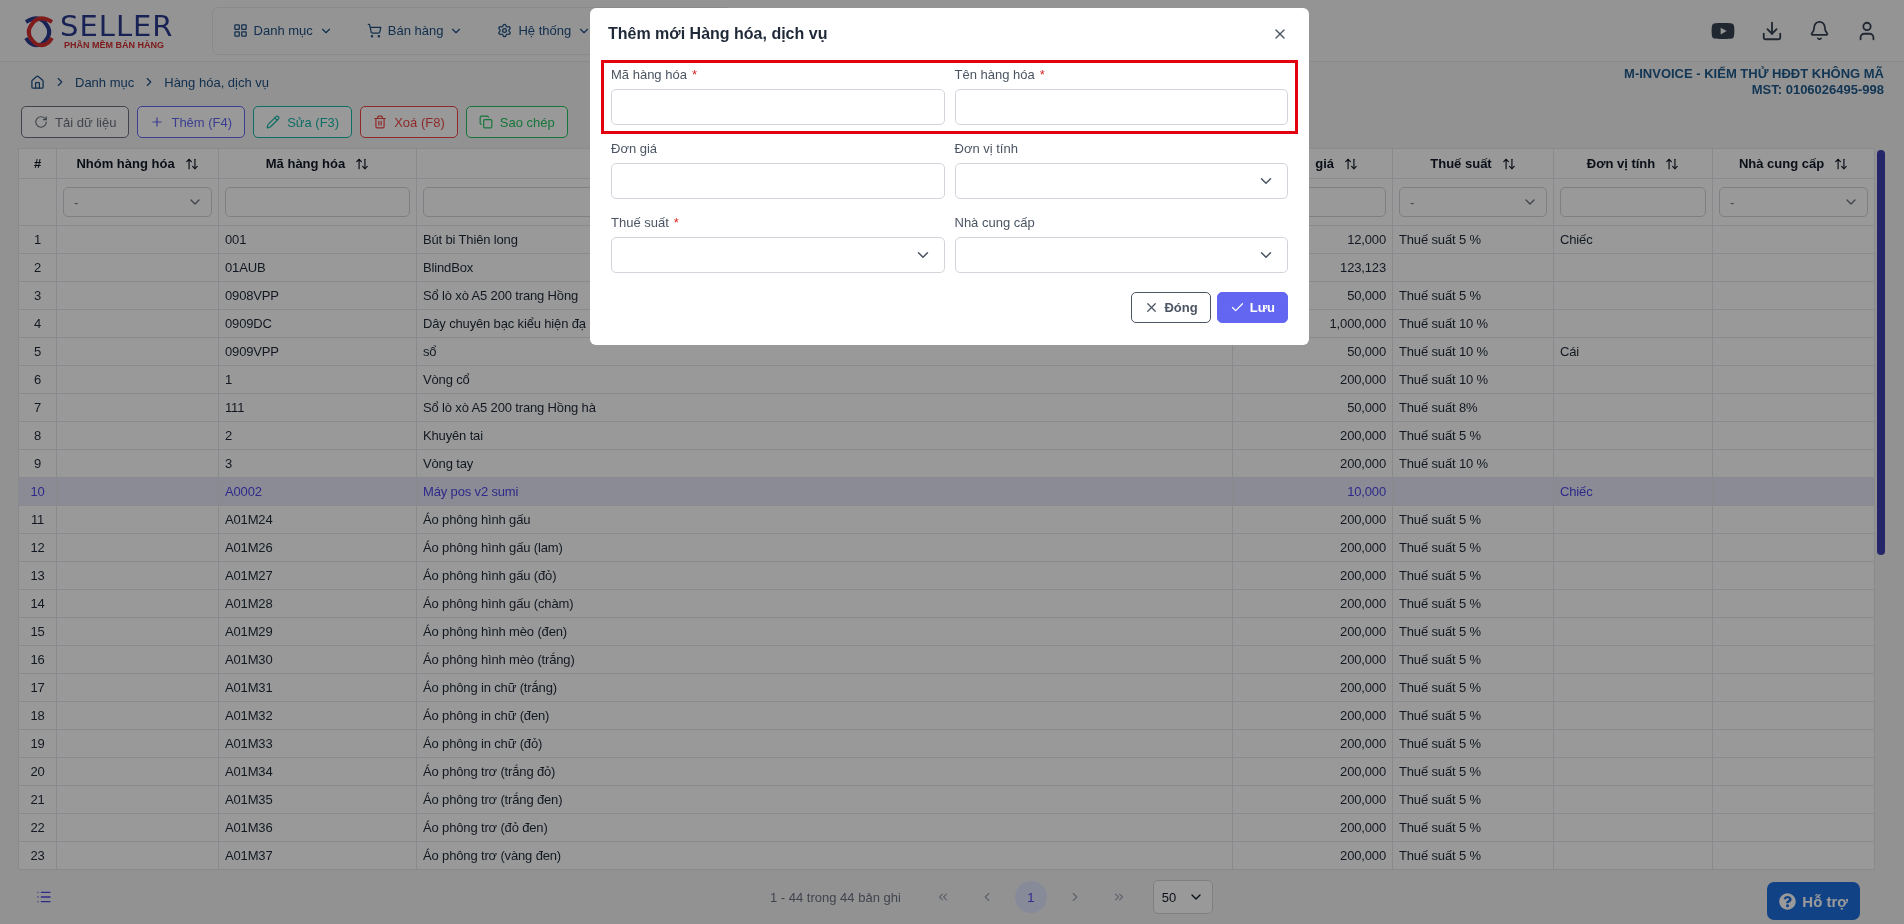 This screenshot has width=1904, height=924. I want to click on column-header: Thuế suất, so click(1473, 163).